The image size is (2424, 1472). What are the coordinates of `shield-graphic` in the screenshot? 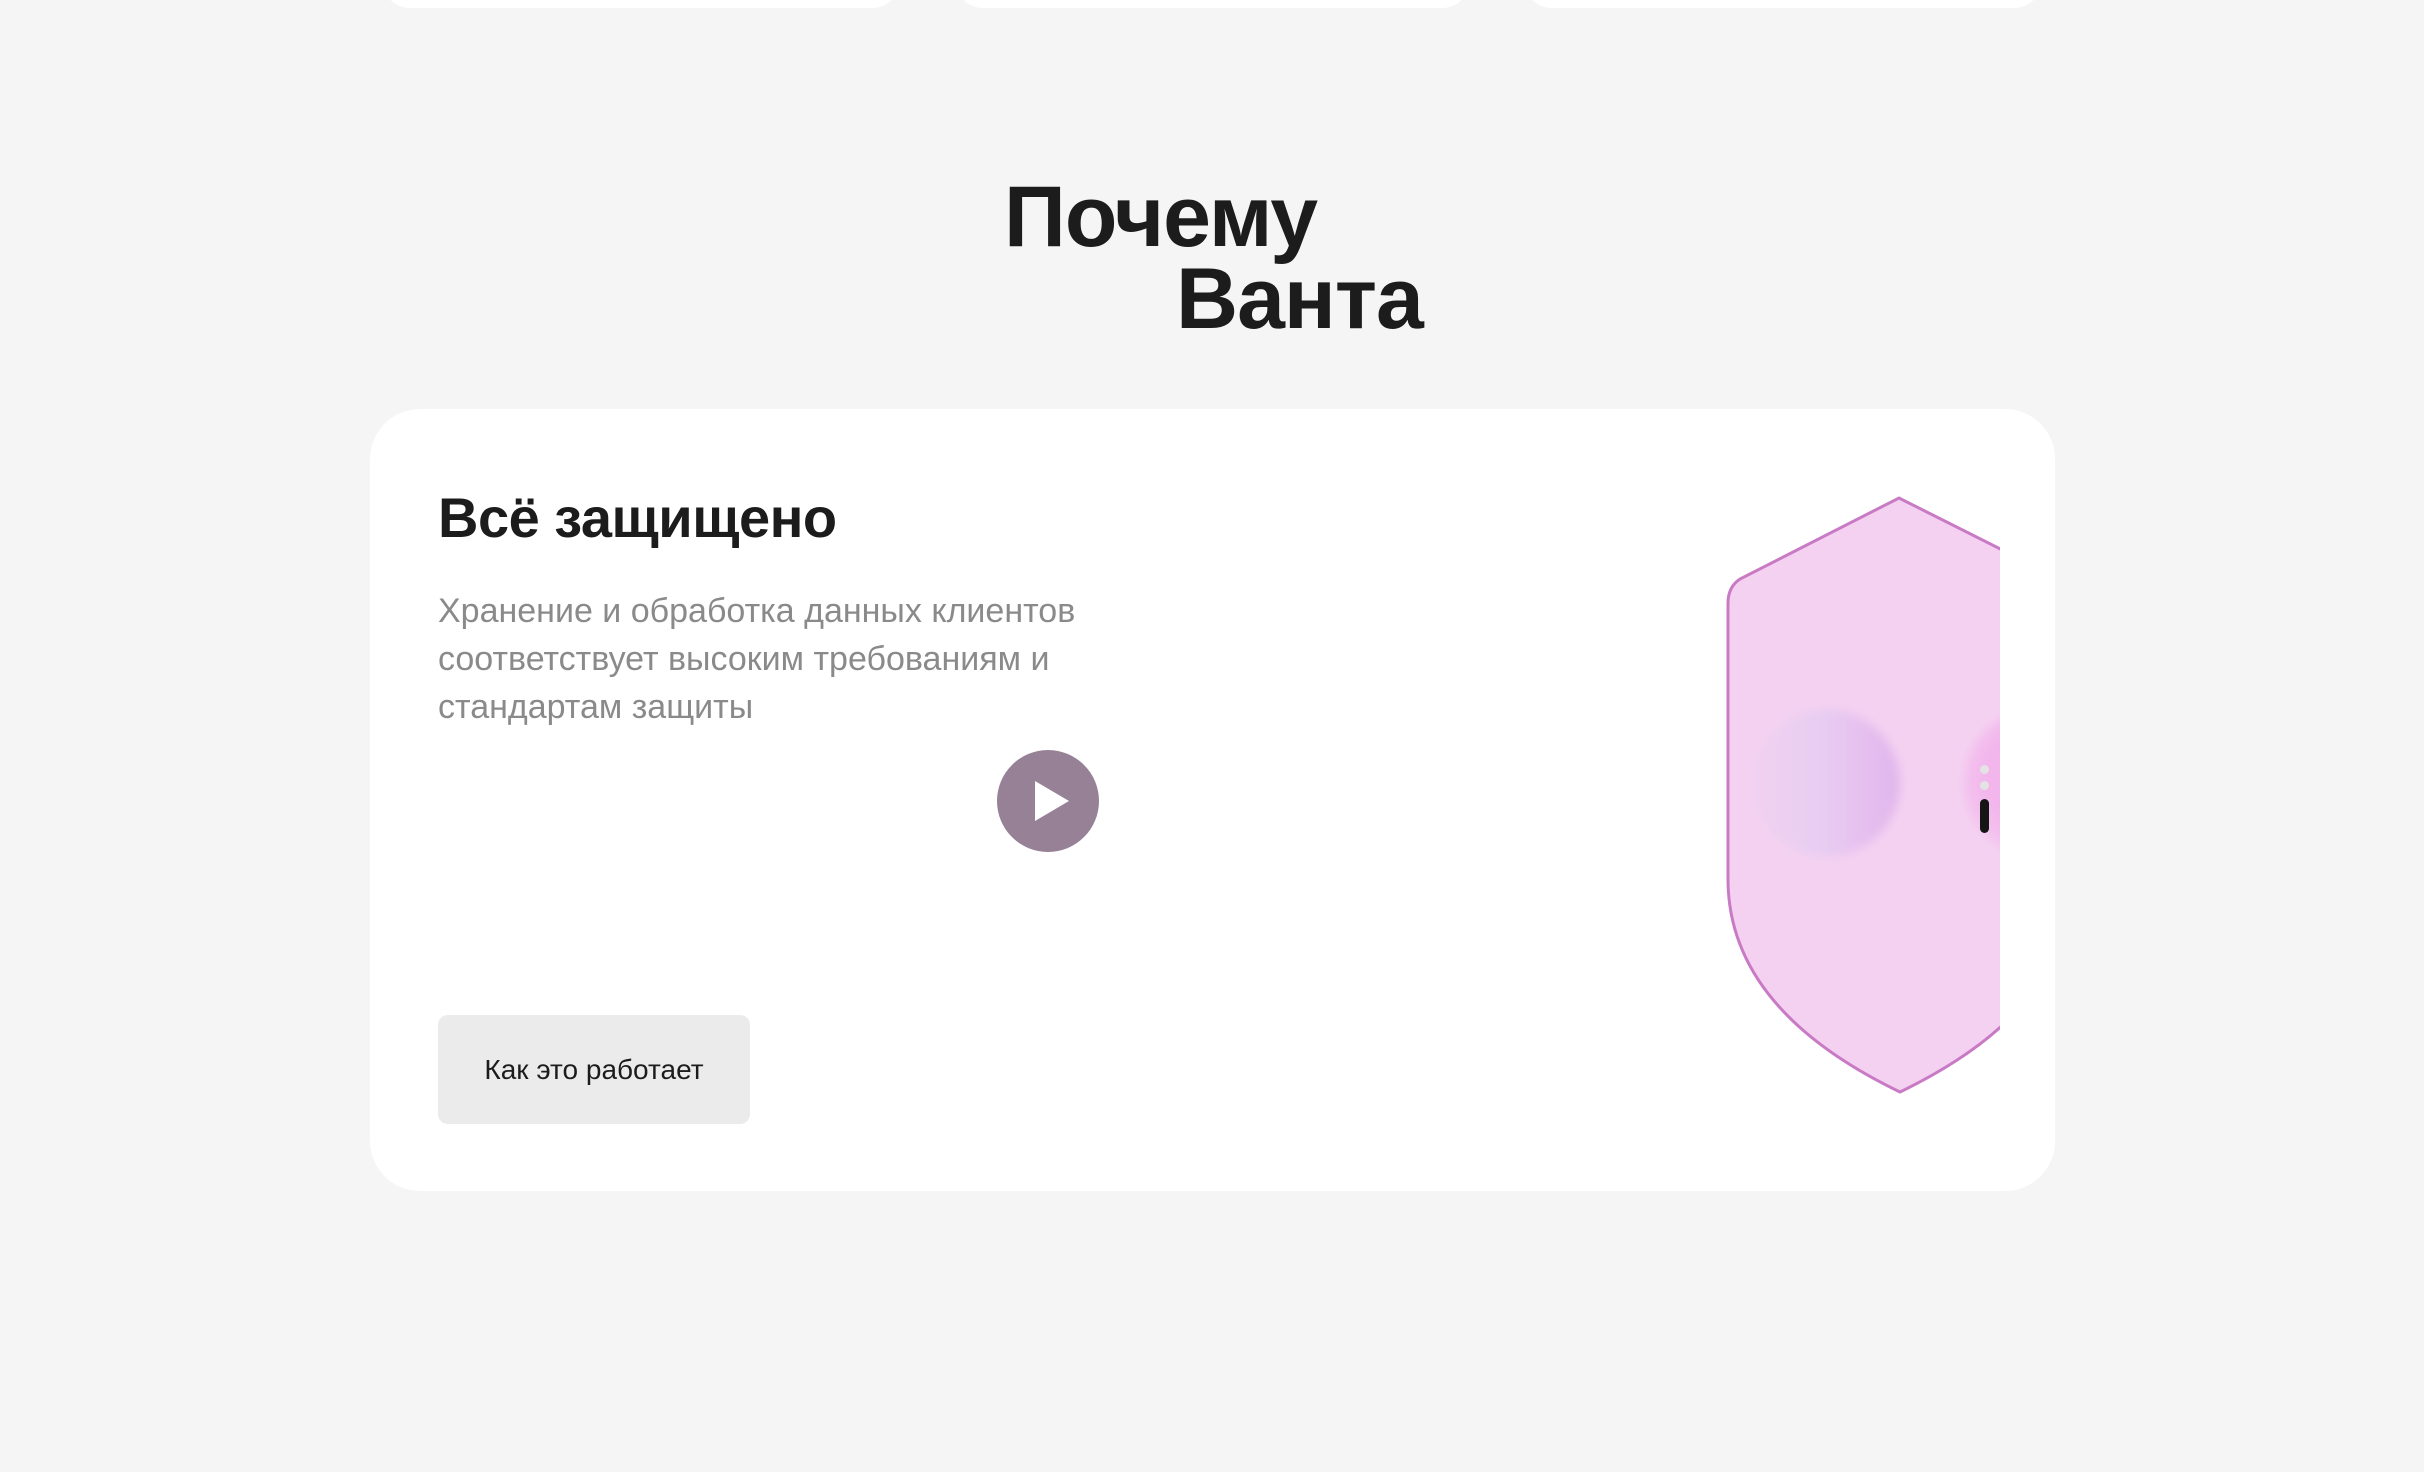 It's located at (1863, 795).